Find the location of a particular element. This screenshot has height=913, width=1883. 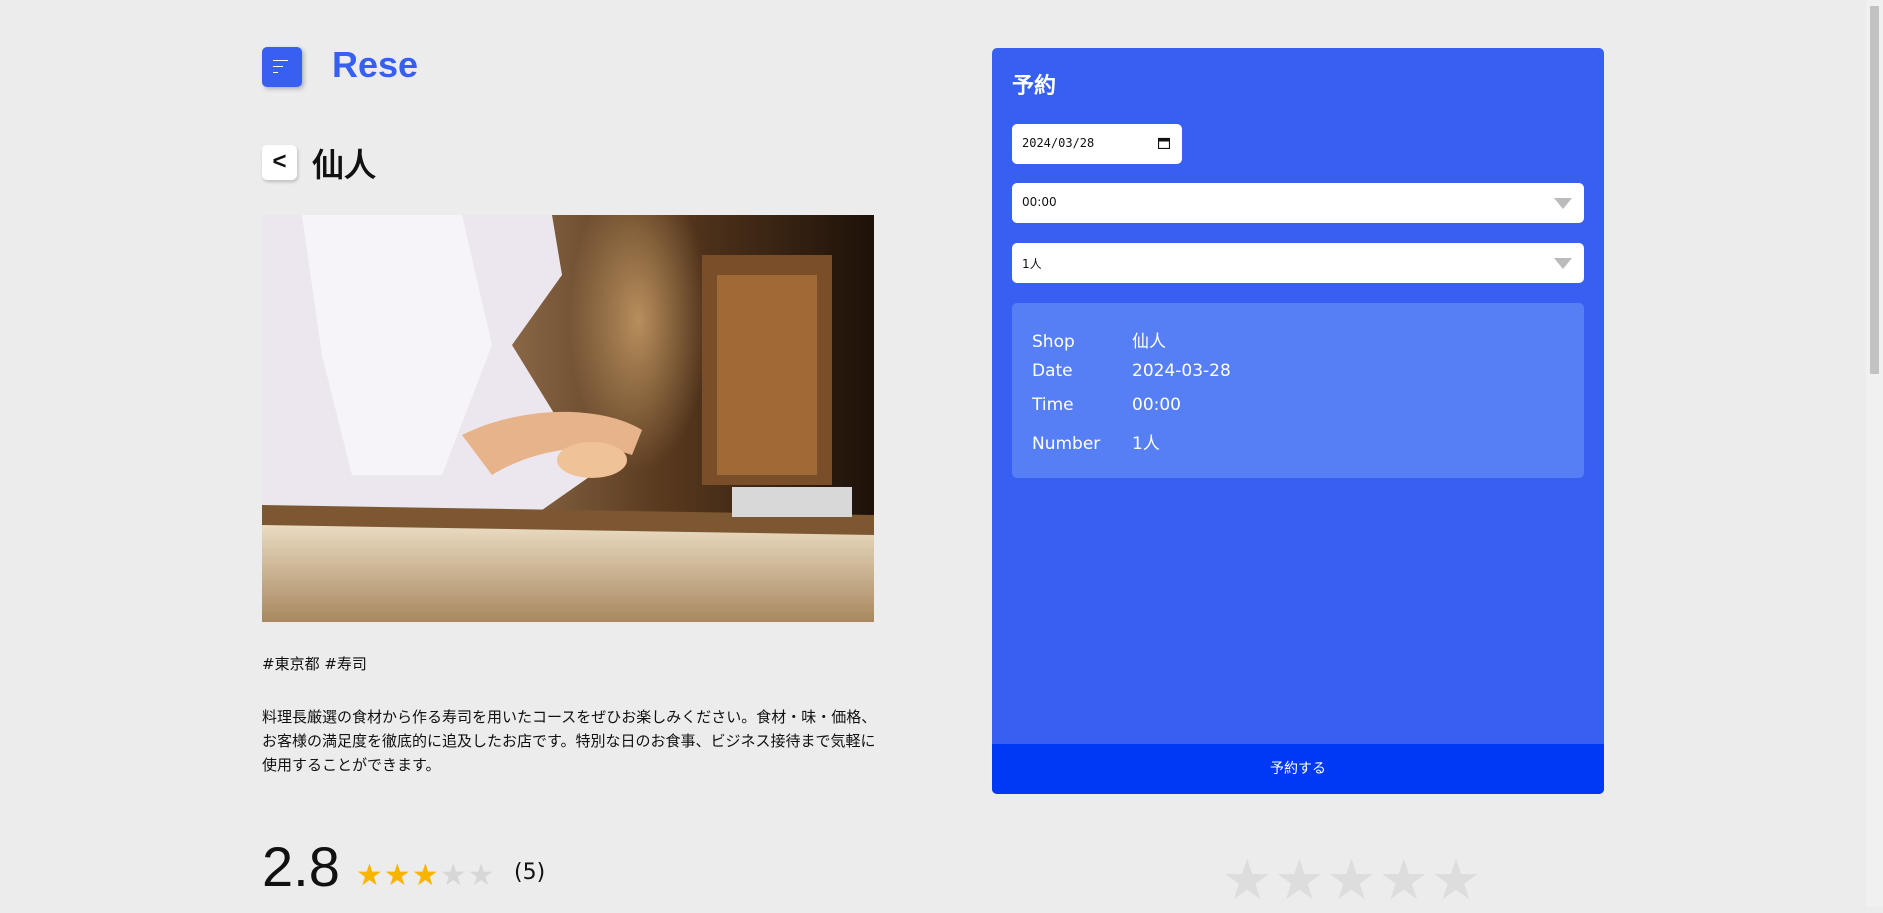

rating-average: 2.8 is located at coordinates (301, 866).